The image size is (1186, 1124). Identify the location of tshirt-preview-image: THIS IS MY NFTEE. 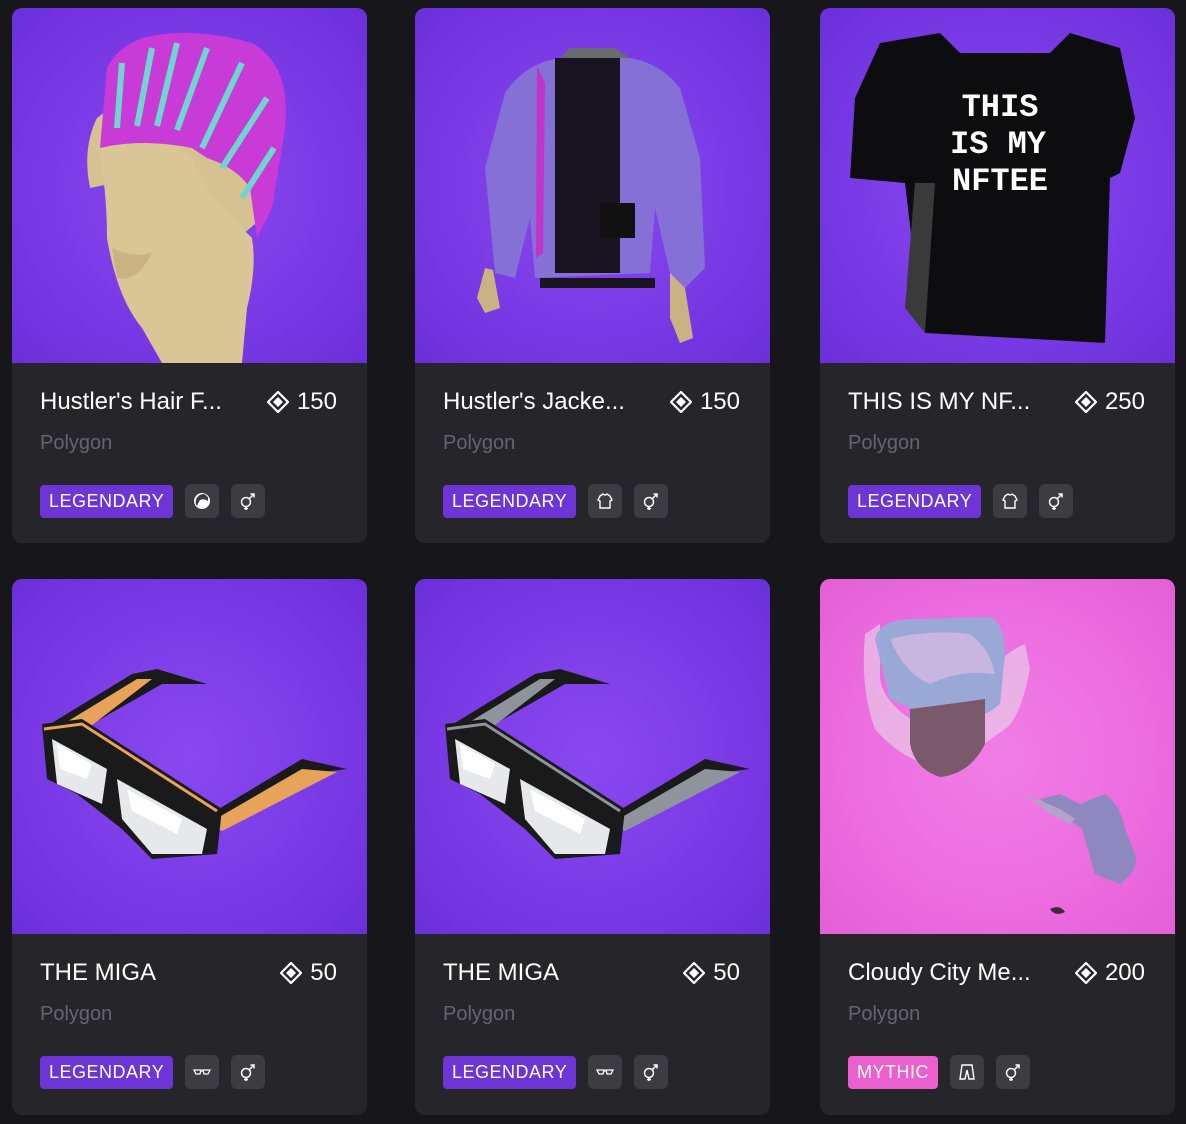
(992, 188).